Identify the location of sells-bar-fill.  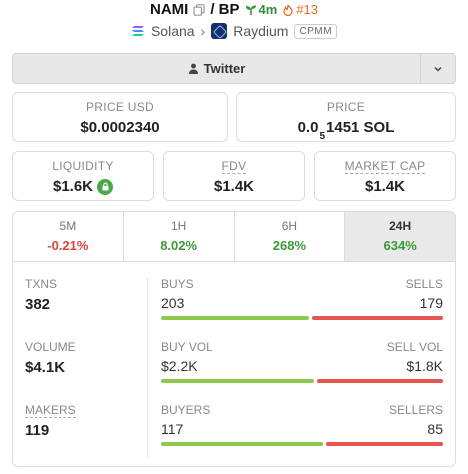
(377, 318).